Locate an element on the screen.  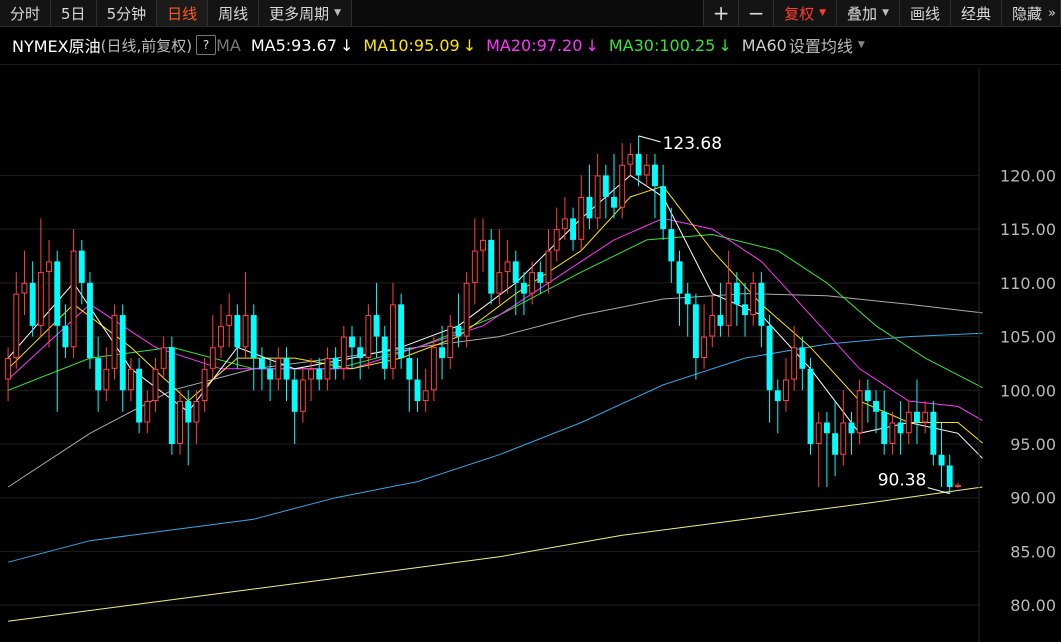
price-tick-label: 105.00 is located at coordinates (1028, 337).